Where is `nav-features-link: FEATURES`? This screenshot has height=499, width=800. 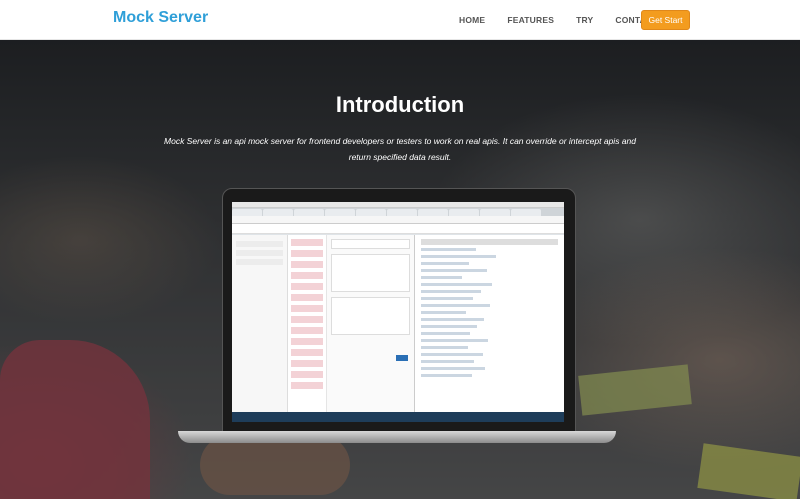
nav-features-link: FEATURES is located at coordinates (530, 20).